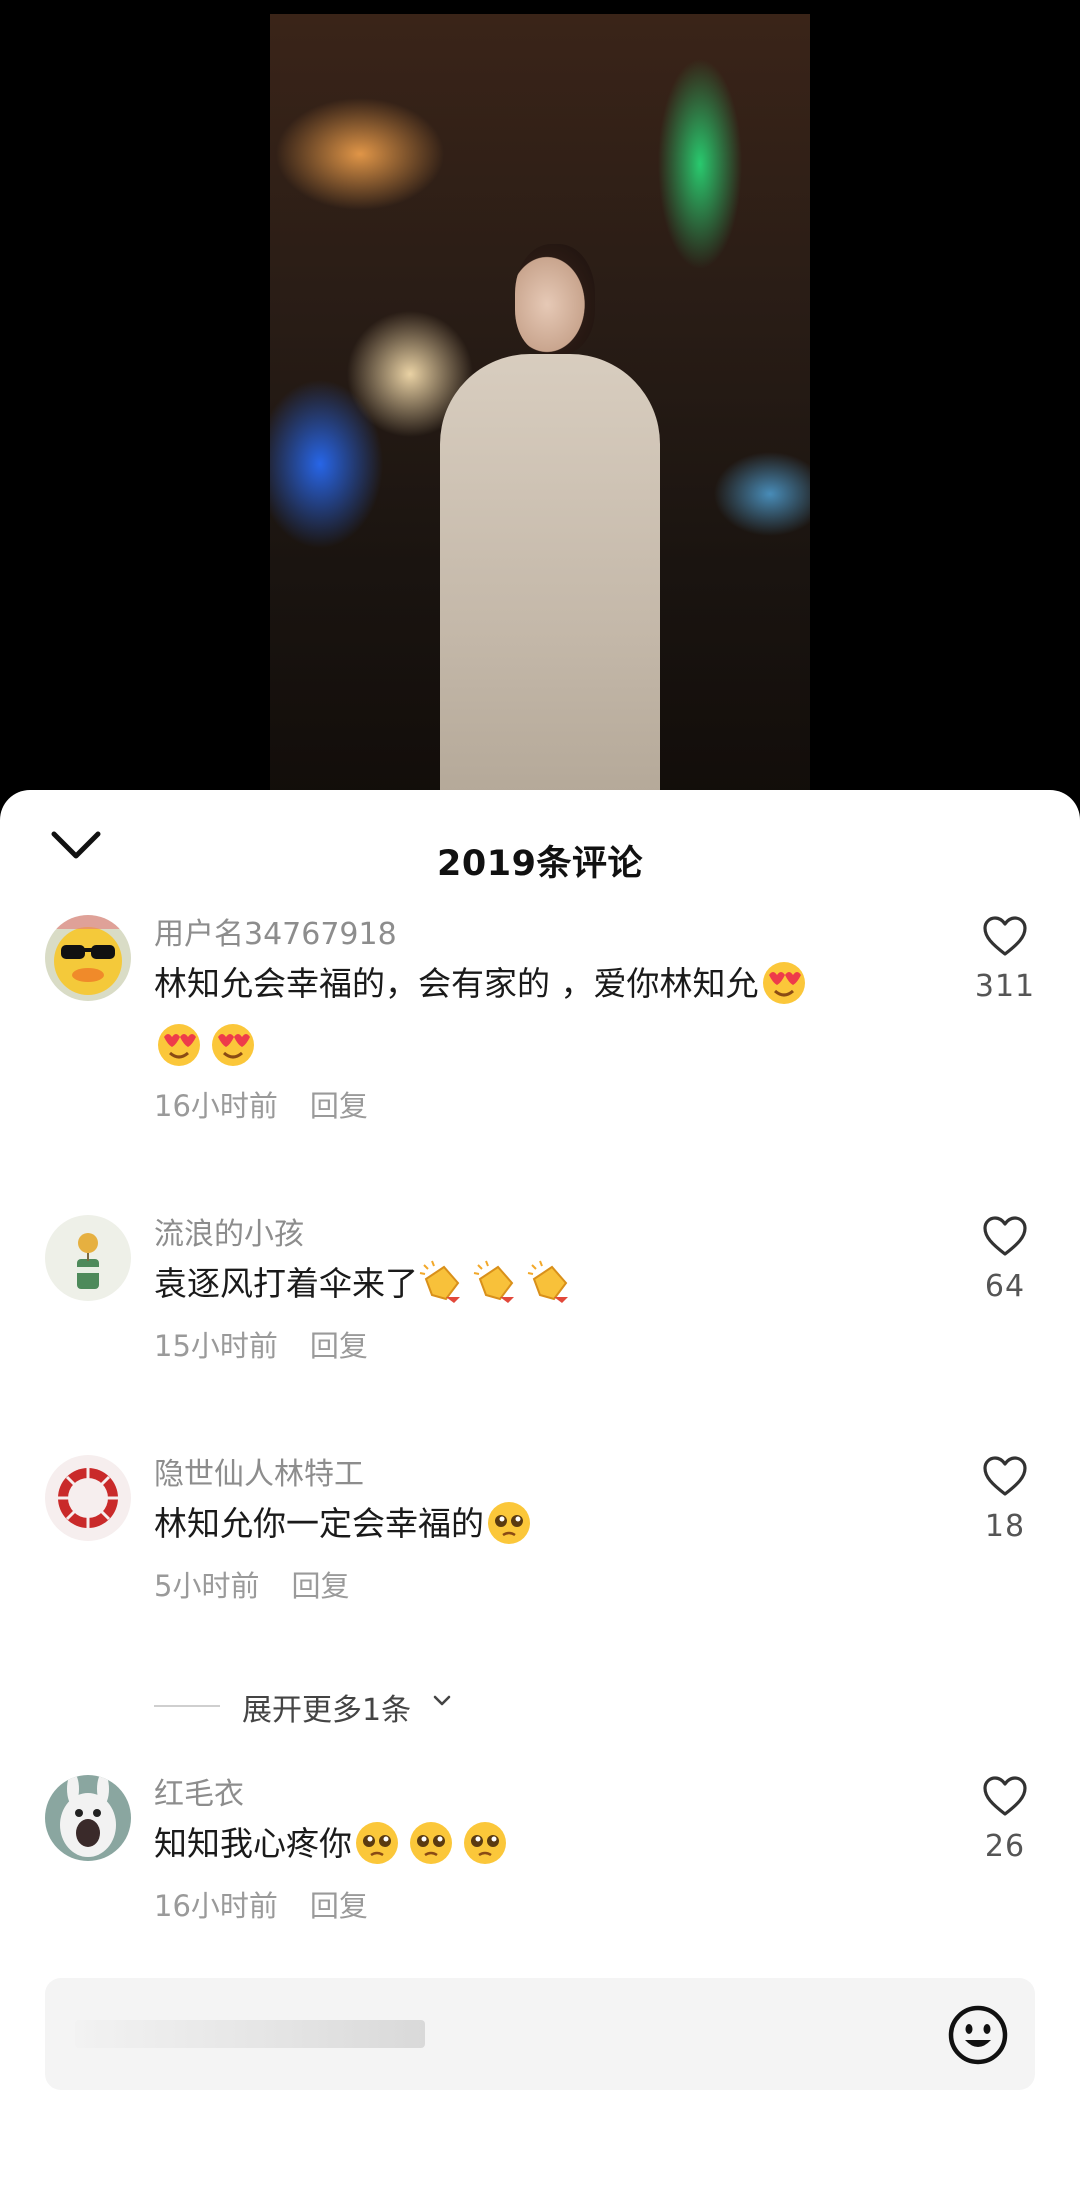 Image resolution: width=1080 pixels, height=2195 pixels. Describe the element at coordinates (978, 2037) in the screenshot. I see `smiley-icon` at that location.